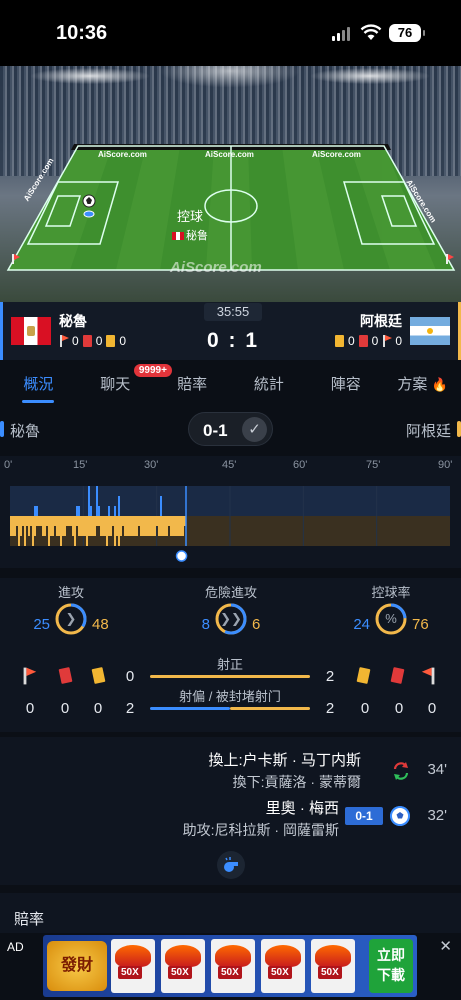  Describe the element at coordinates (364, 816) in the screenshot. I see `goal-score-badge: 0-1` at that location.